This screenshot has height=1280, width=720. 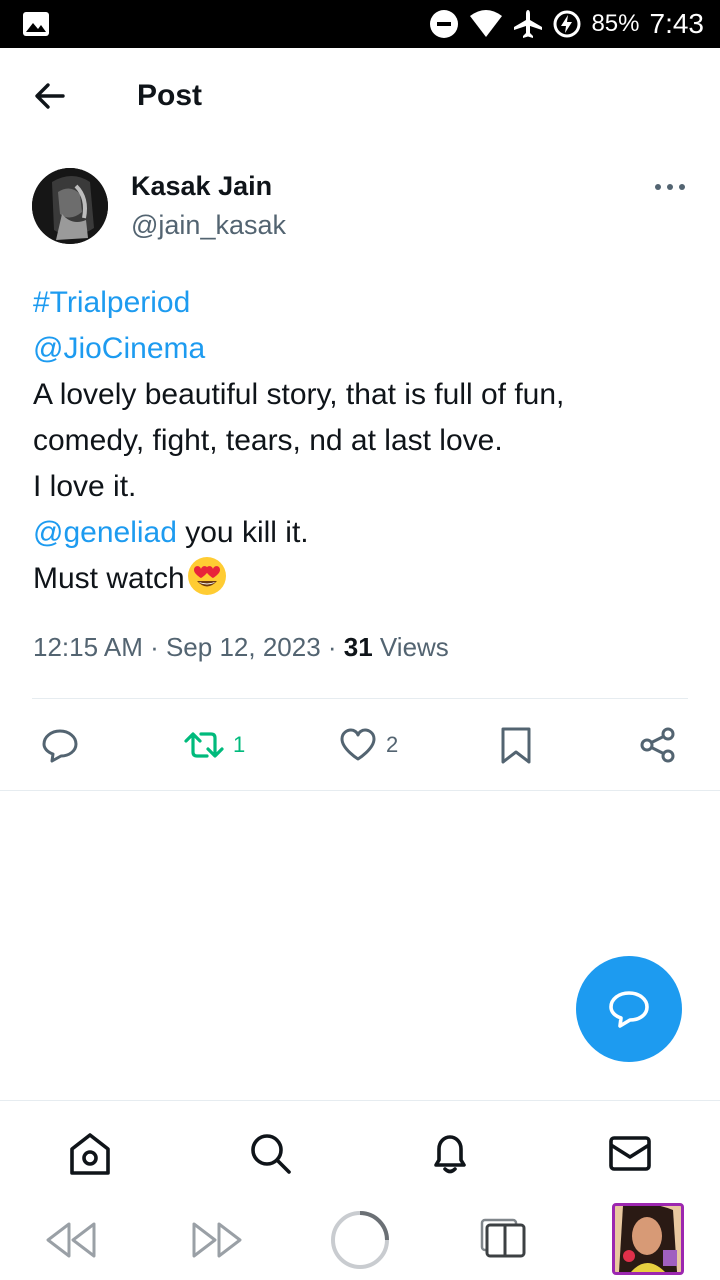 What do you see at coordinates (217, 1240) in the screenshot?
I see `fast-forward-icon` at bounding box center [217, 1240].